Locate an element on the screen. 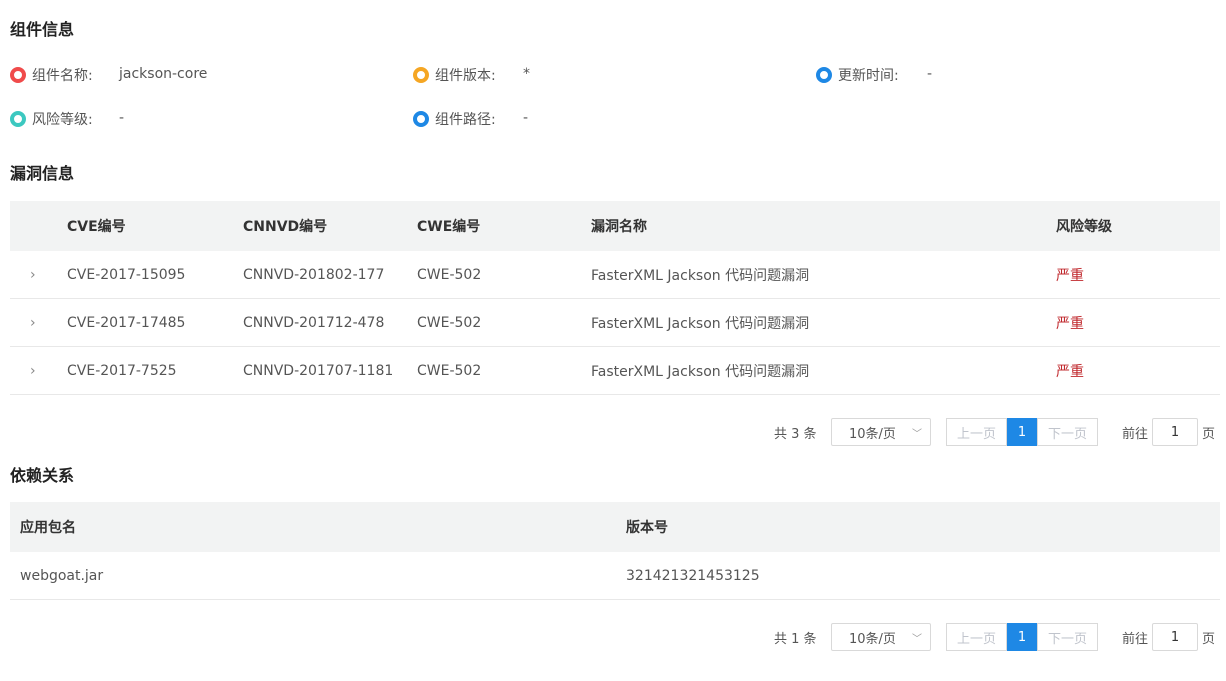  header-package: 应用包名 is located at coordinates (48, 528).